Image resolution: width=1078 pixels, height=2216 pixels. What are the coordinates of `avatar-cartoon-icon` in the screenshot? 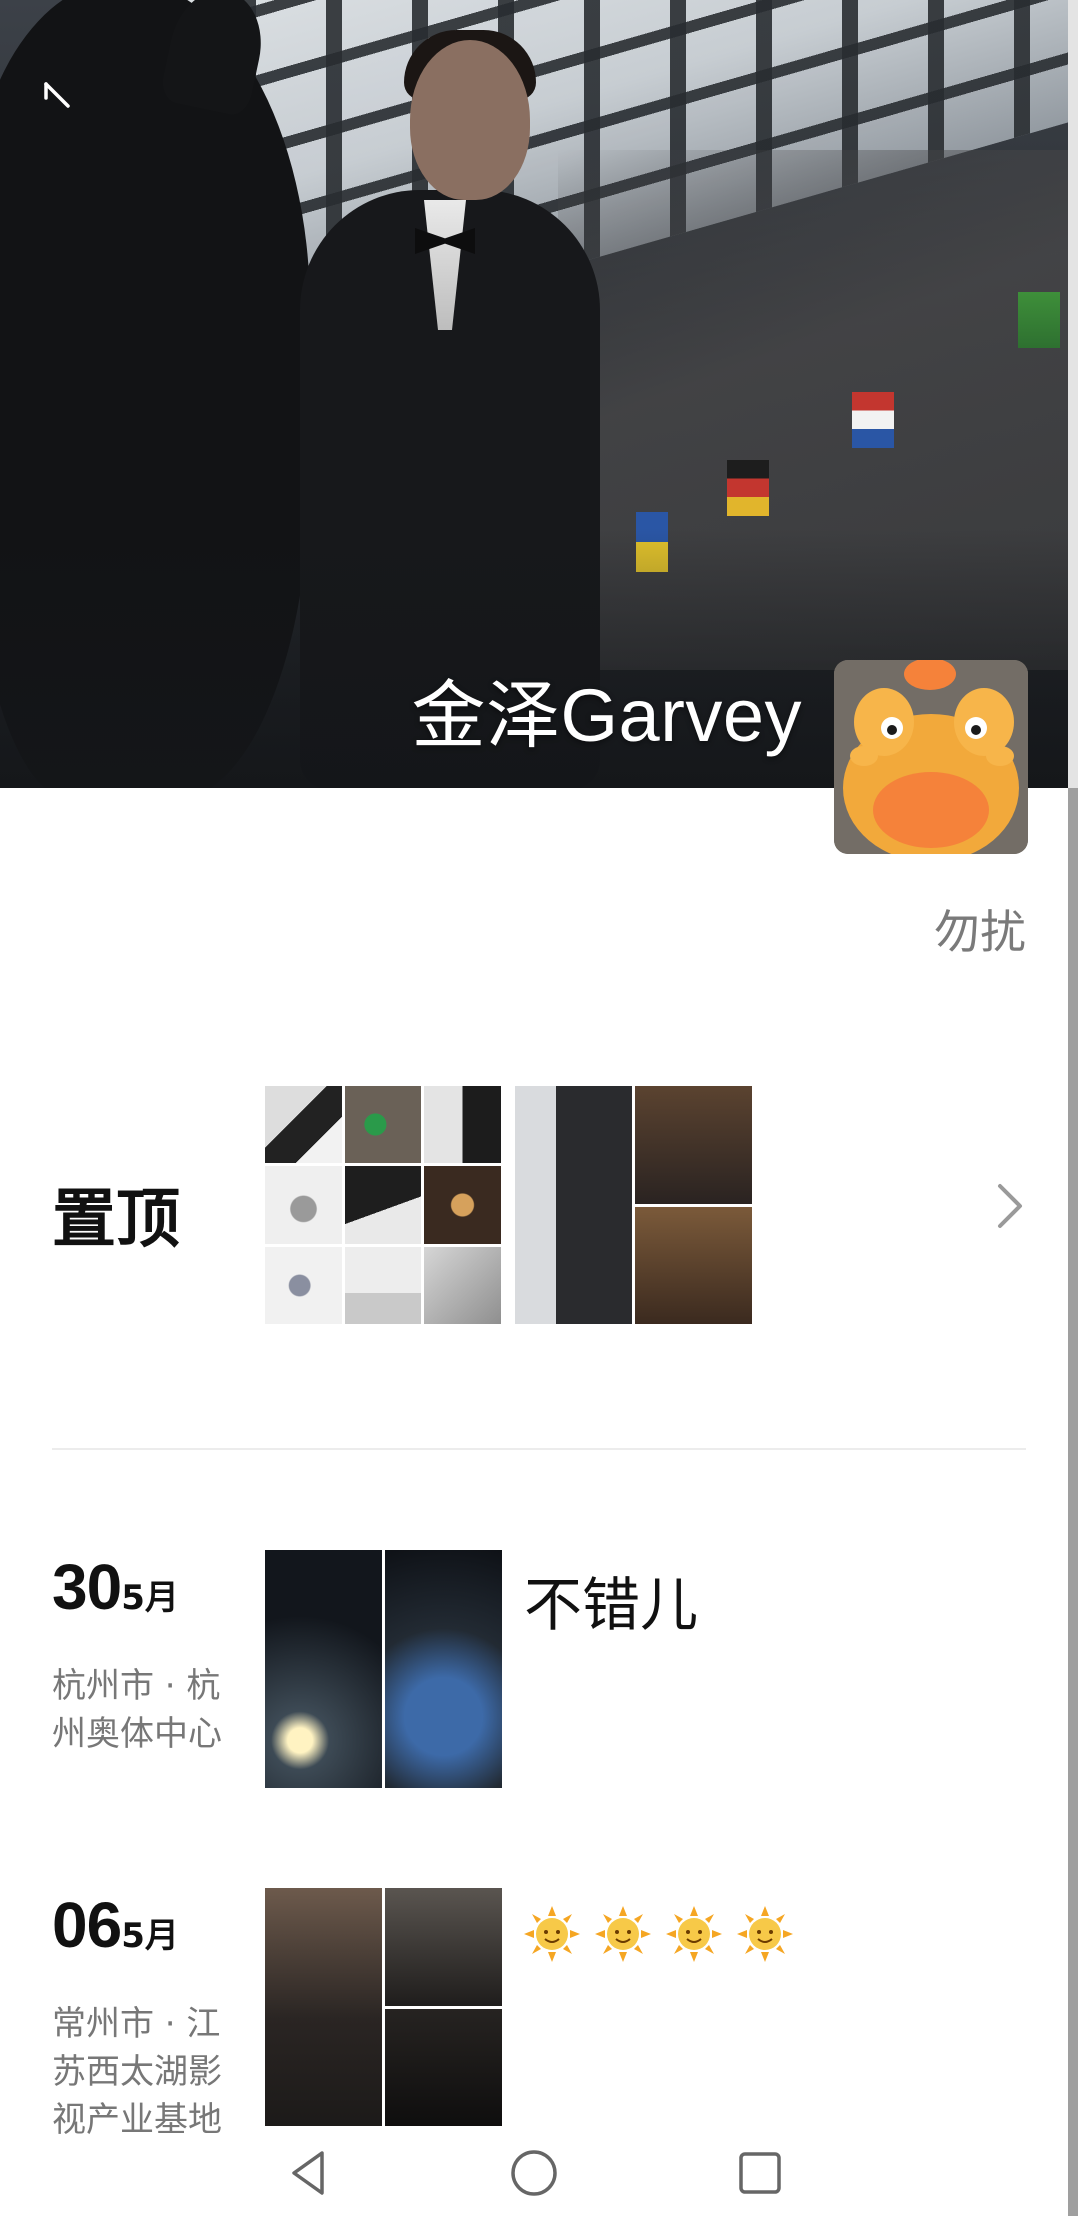 It's located at (931, 757).